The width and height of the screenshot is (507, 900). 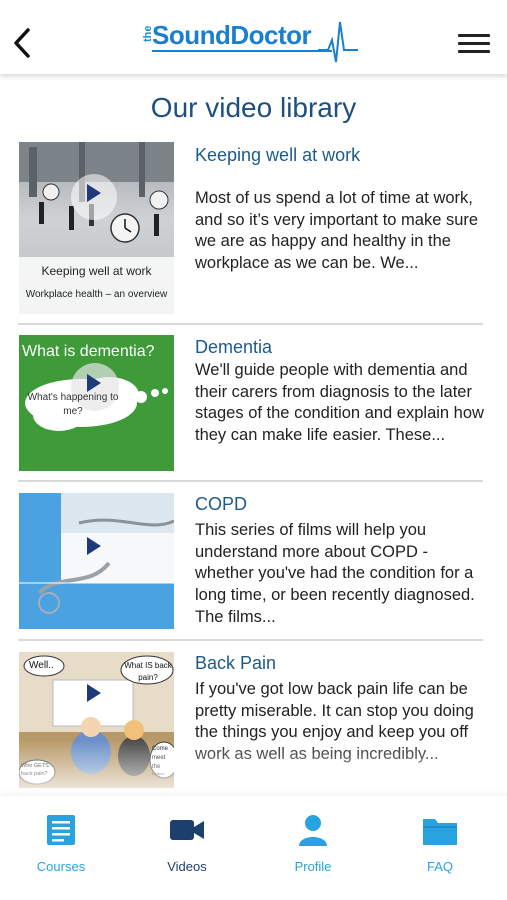 I want to click on heartbeat-icon, so click(x=338, y=42).